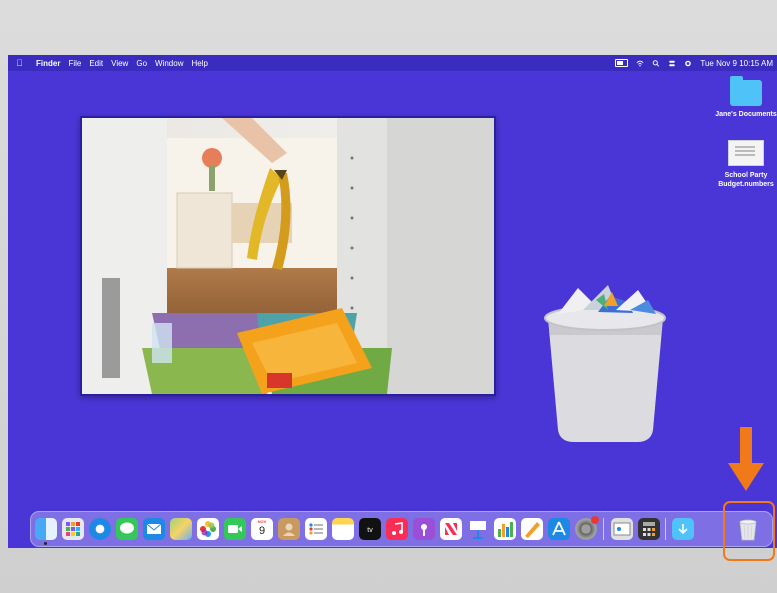 This screenshot has width=777, height=593. Describe the element at coordinates (595, 520) in the screenshot. I see `notification-badge` at that location.